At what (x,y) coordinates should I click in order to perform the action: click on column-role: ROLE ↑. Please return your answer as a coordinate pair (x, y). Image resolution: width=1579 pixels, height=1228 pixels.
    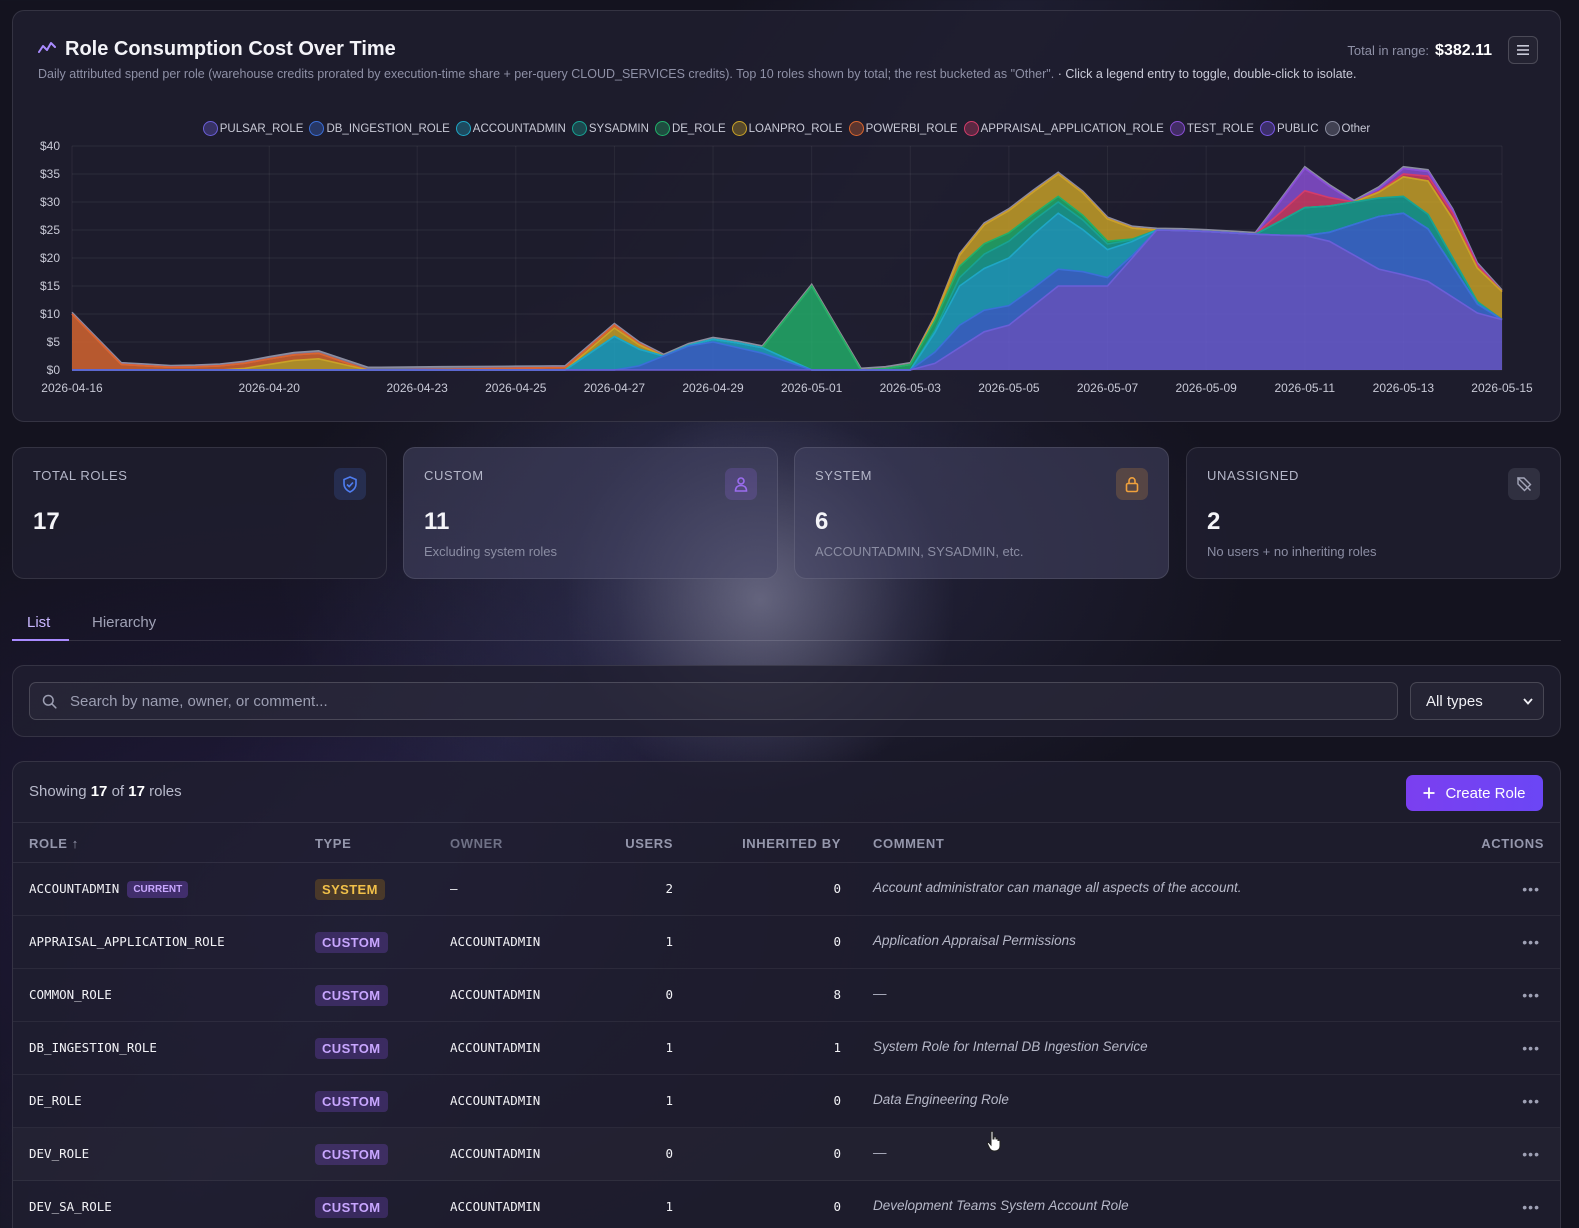
    Looking at the image, I should click on (54, 843).